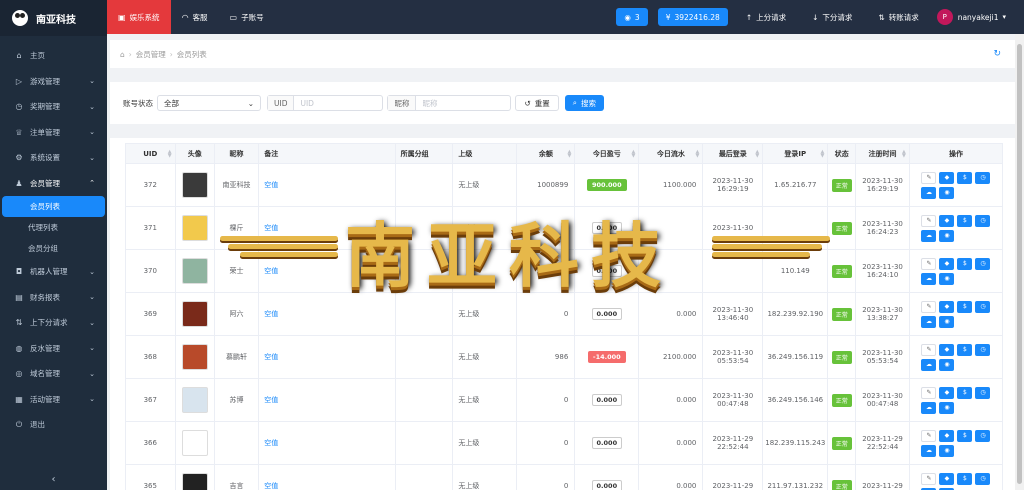 The height and width of the screenshot is (490, 1024). I want to click on username: nanyakeji1, so click(978, 17).